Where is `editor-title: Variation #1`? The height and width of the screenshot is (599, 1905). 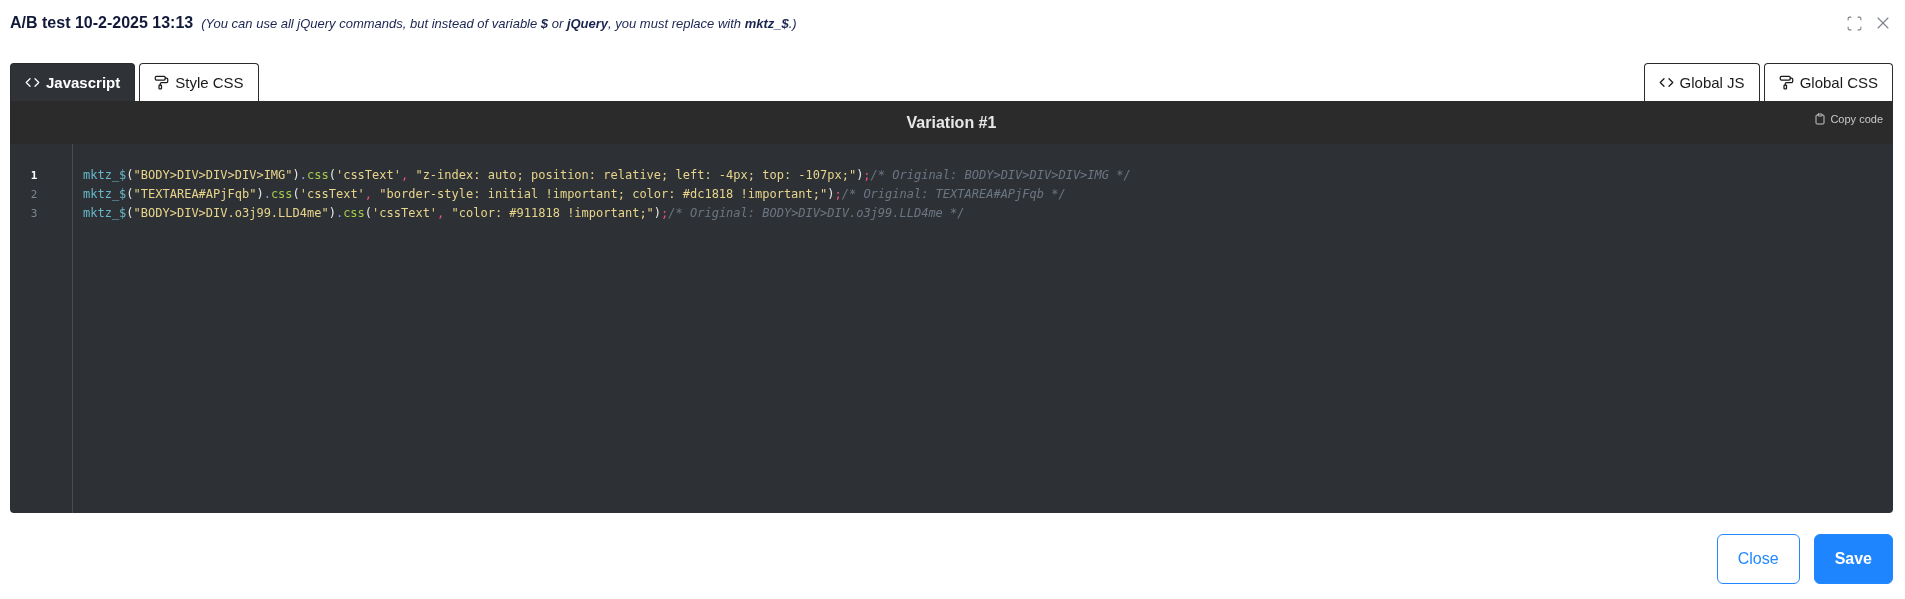
editor-title: Variation #1 is located at coordinates (951, 122).